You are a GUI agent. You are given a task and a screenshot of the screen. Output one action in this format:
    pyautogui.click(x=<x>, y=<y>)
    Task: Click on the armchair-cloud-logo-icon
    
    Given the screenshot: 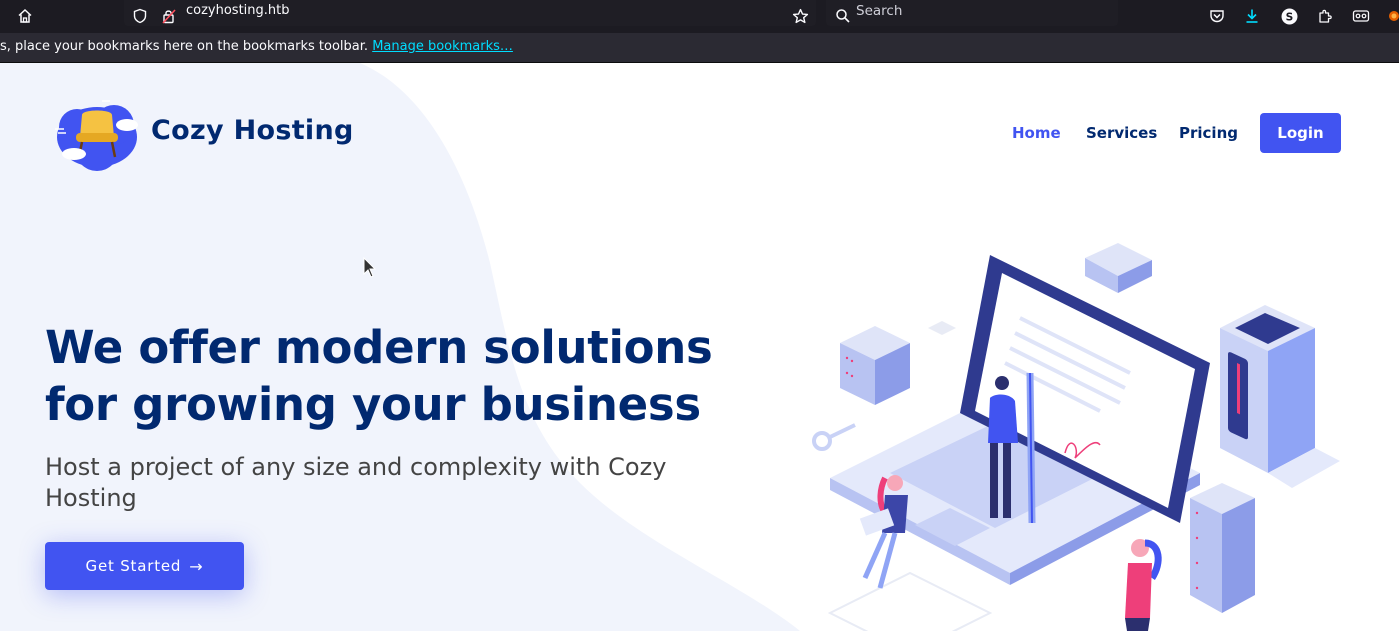 What is the action you would take?
    pyautogui.click(x=96, y=135)
    